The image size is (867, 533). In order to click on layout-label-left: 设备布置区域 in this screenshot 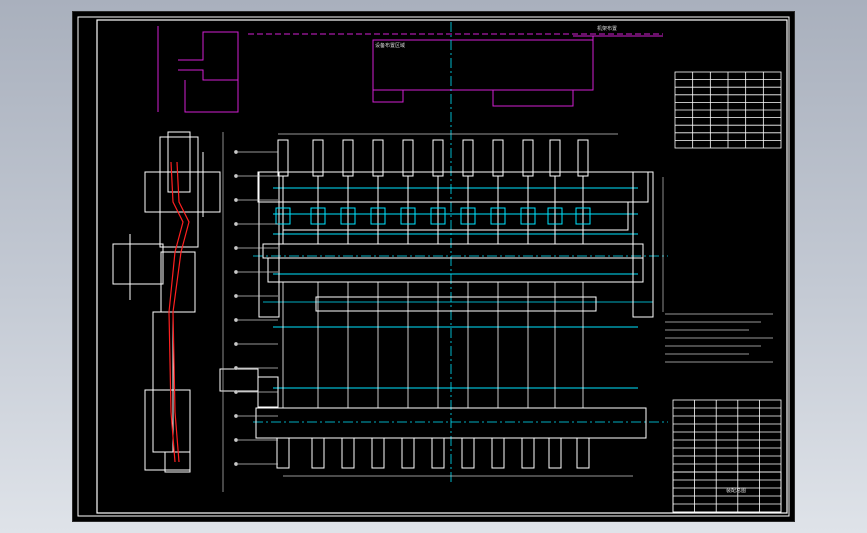, I will do `click(390, 46)`.